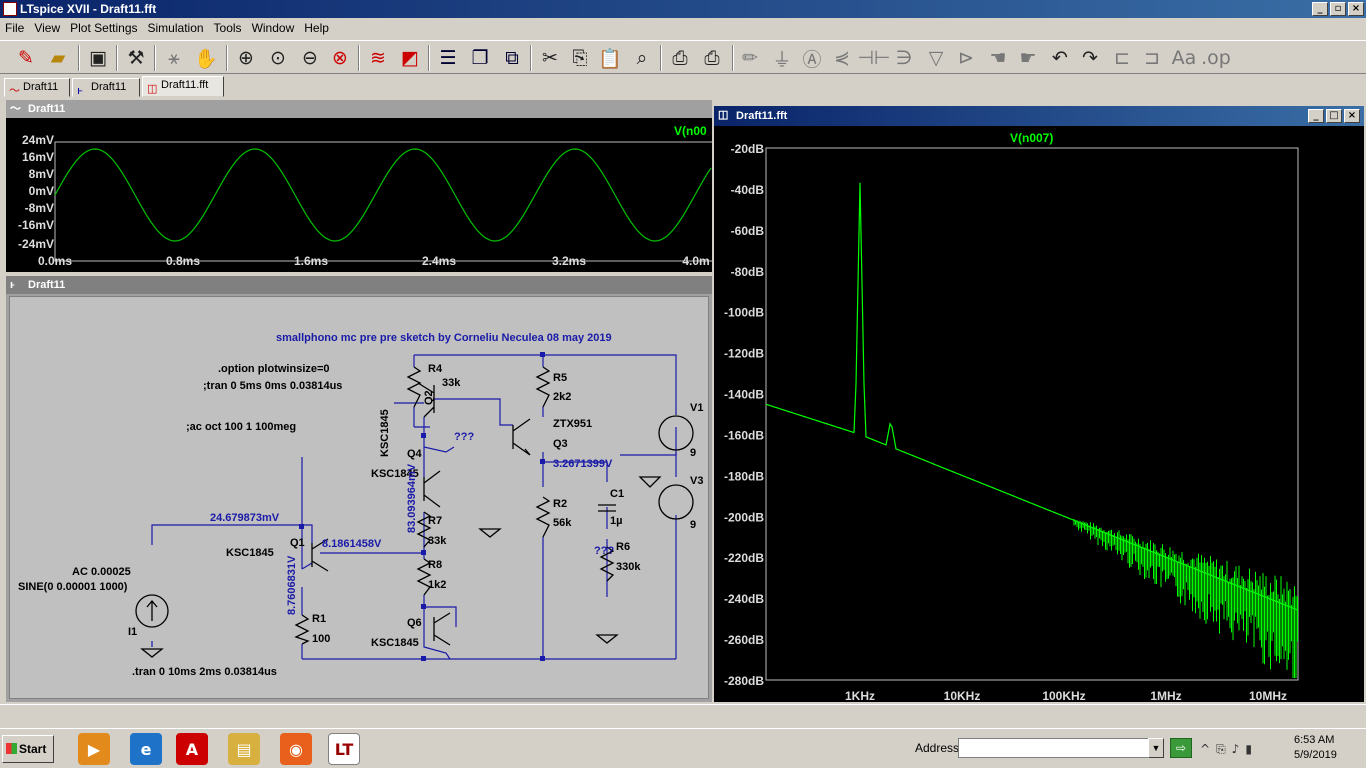 Image resolution: width=1366 pixels, height=768 pixels. I want to click on diode-icon: ▽, so click(936, 58).